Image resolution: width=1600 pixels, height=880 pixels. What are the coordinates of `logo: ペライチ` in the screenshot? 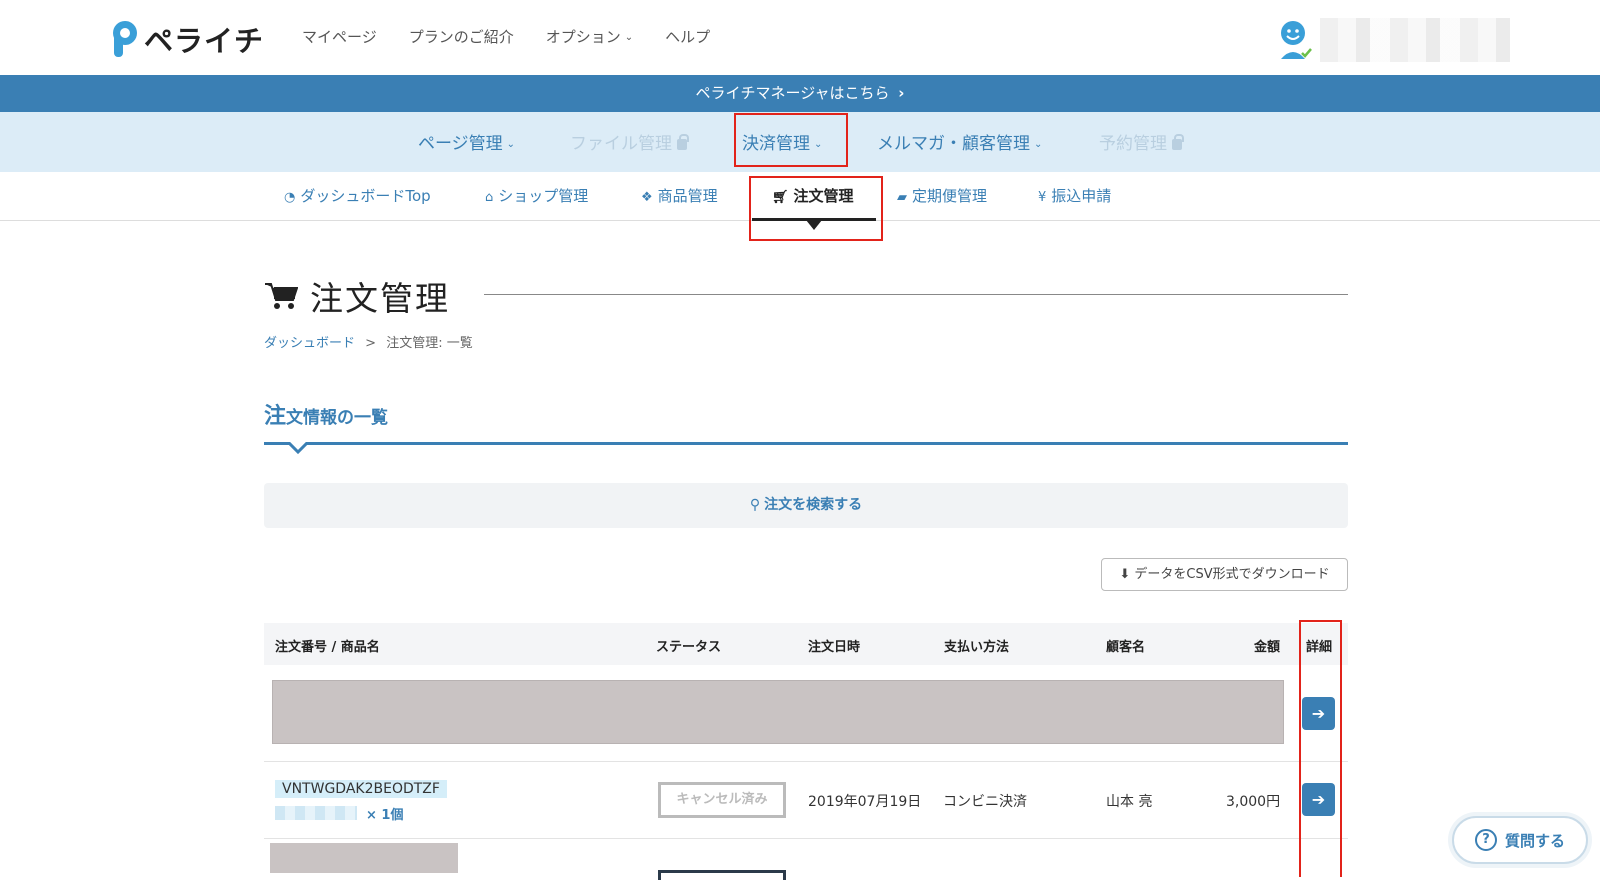 It's located at (187, 39).